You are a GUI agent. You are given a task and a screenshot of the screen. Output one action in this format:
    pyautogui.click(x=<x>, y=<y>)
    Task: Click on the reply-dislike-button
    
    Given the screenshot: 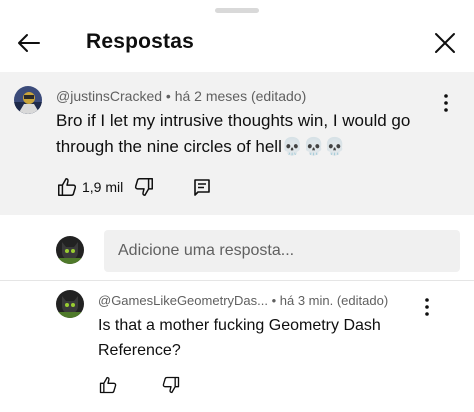 What is the action you would take?
    pyautogui.click(x=171, y=385)
    